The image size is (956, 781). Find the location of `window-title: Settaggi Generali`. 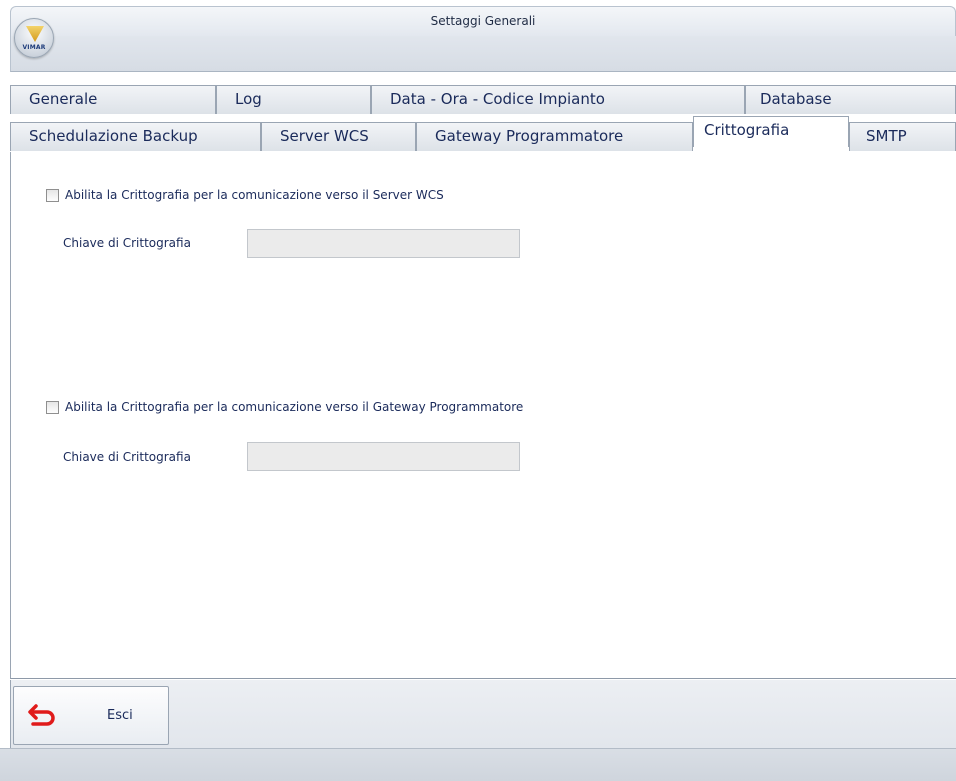

window-title: Settaggi Generali is located at coordinates (483, 21).